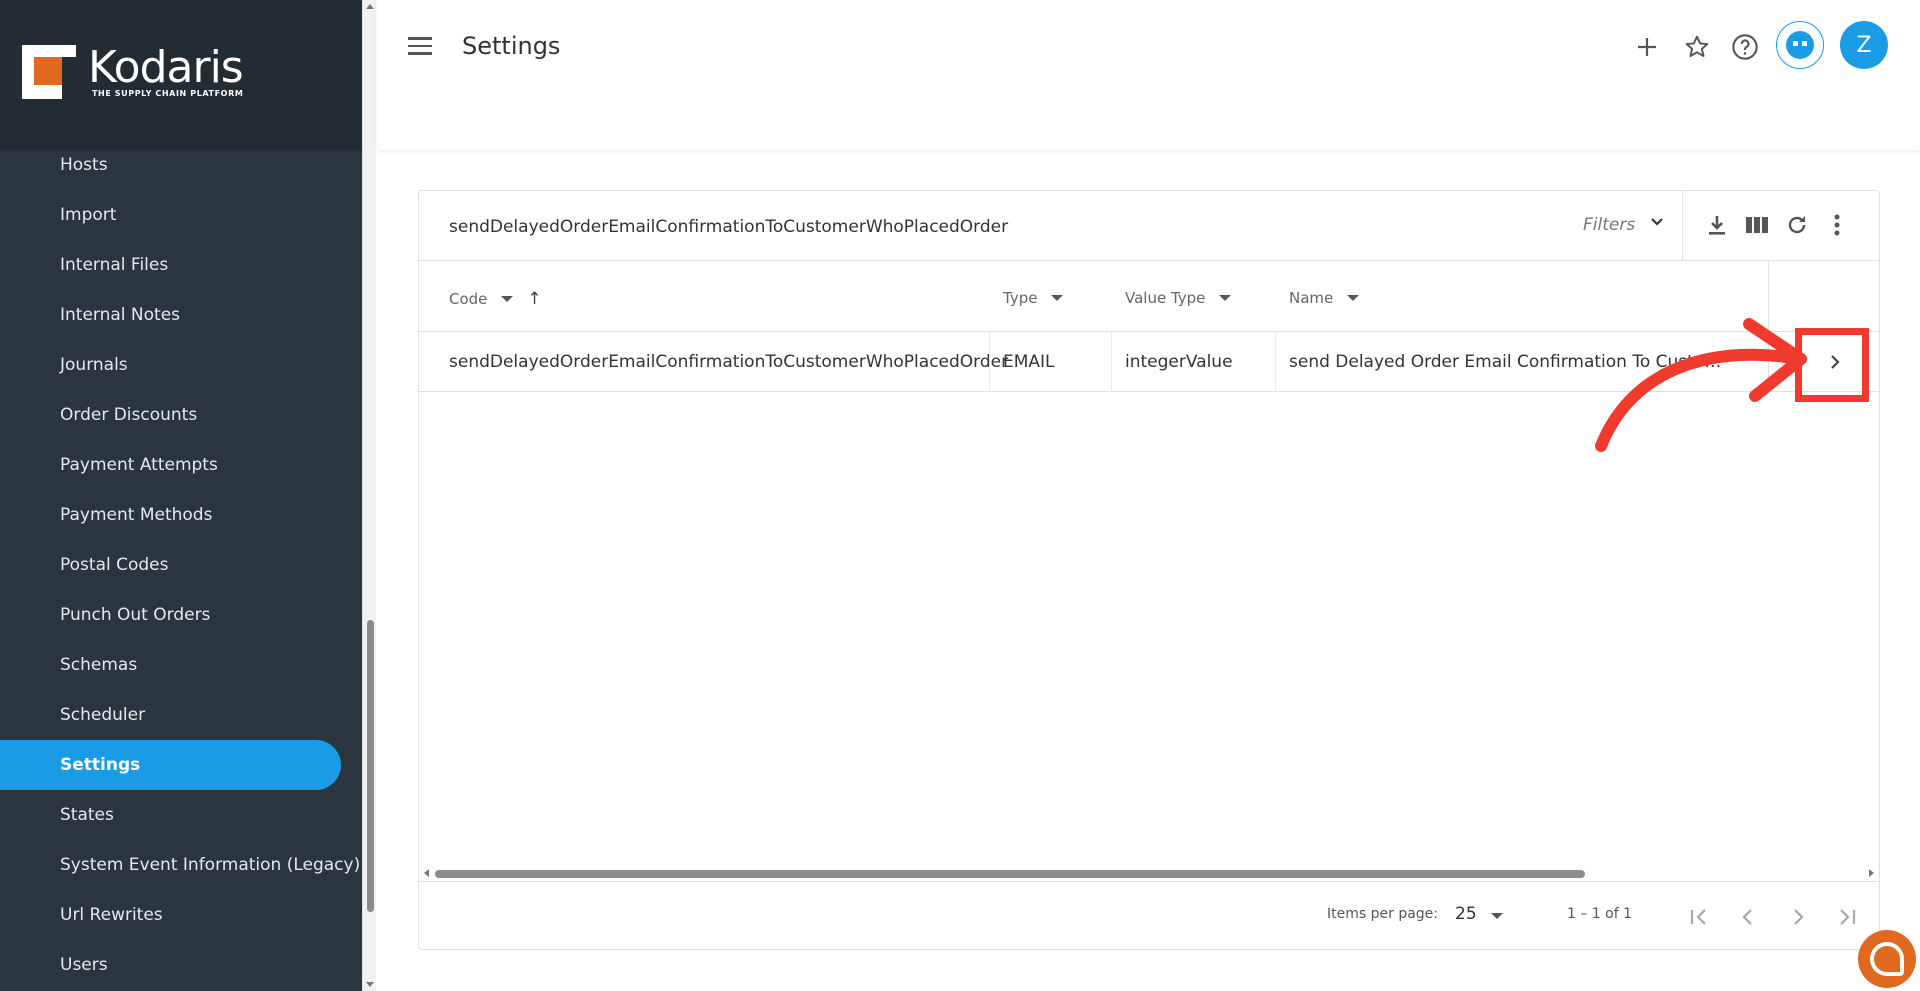 This screenshot has height=991, width=1920. Describe the element at coordinates (181, 415) in the screenshot. I see `sidebar-item-order-discounts: Order Discounts` at that location.